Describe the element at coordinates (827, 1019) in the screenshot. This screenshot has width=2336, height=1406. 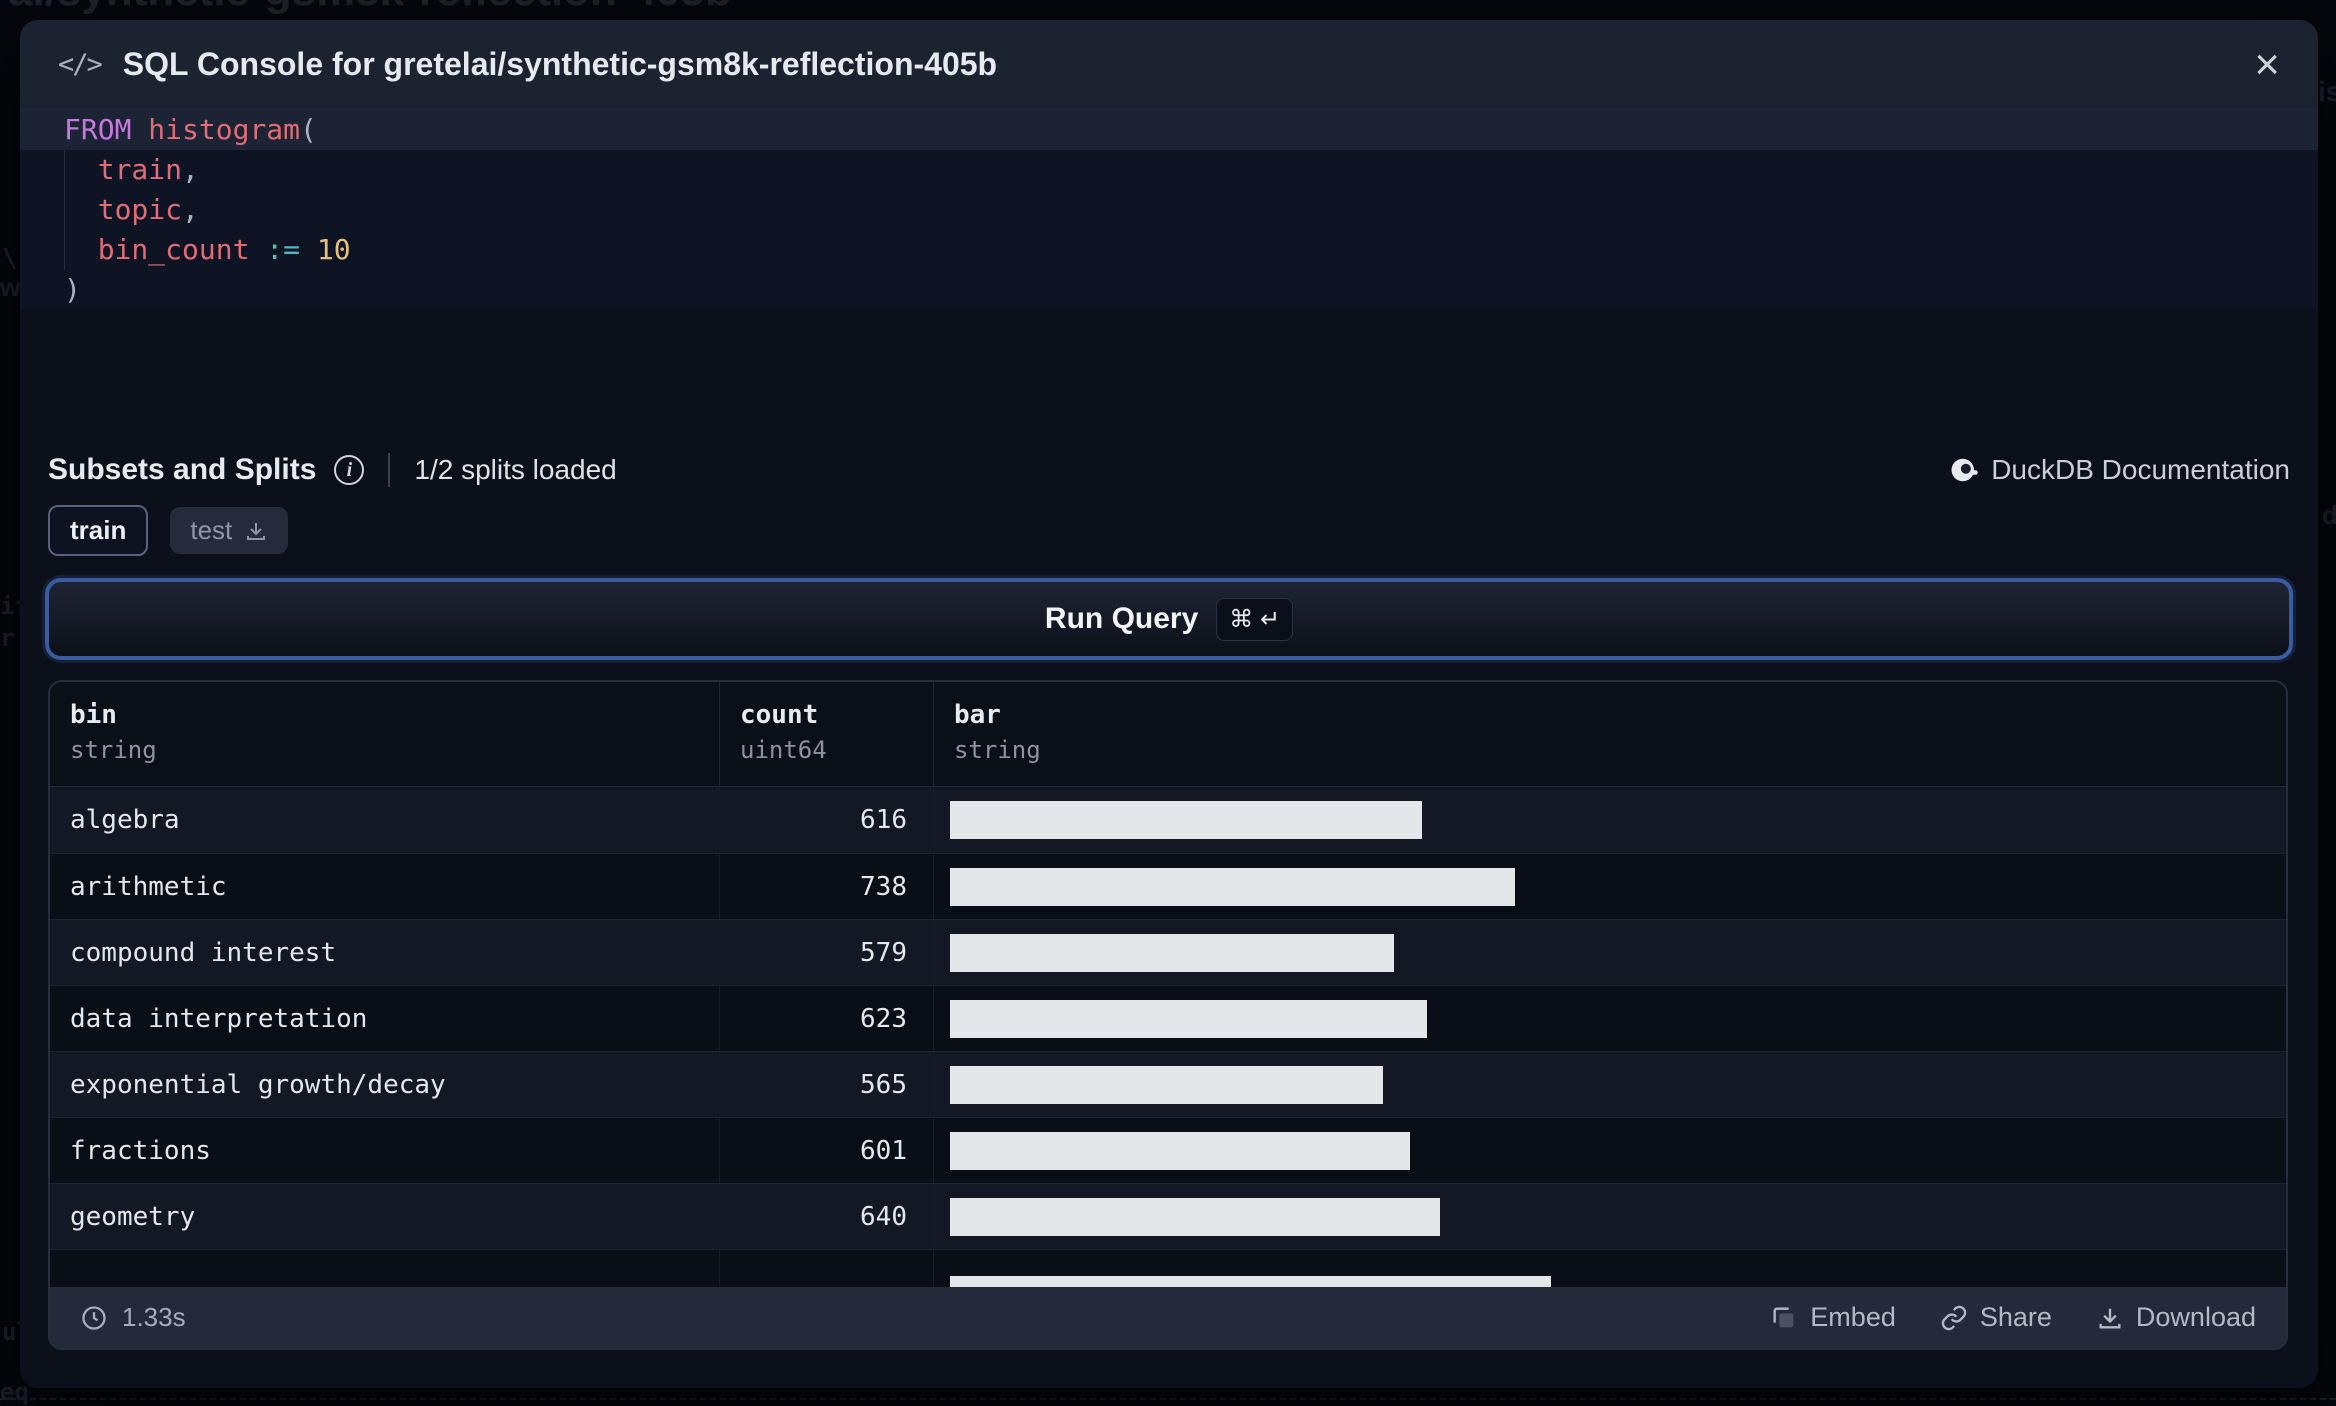
I see `count-cell: 623` at that location.